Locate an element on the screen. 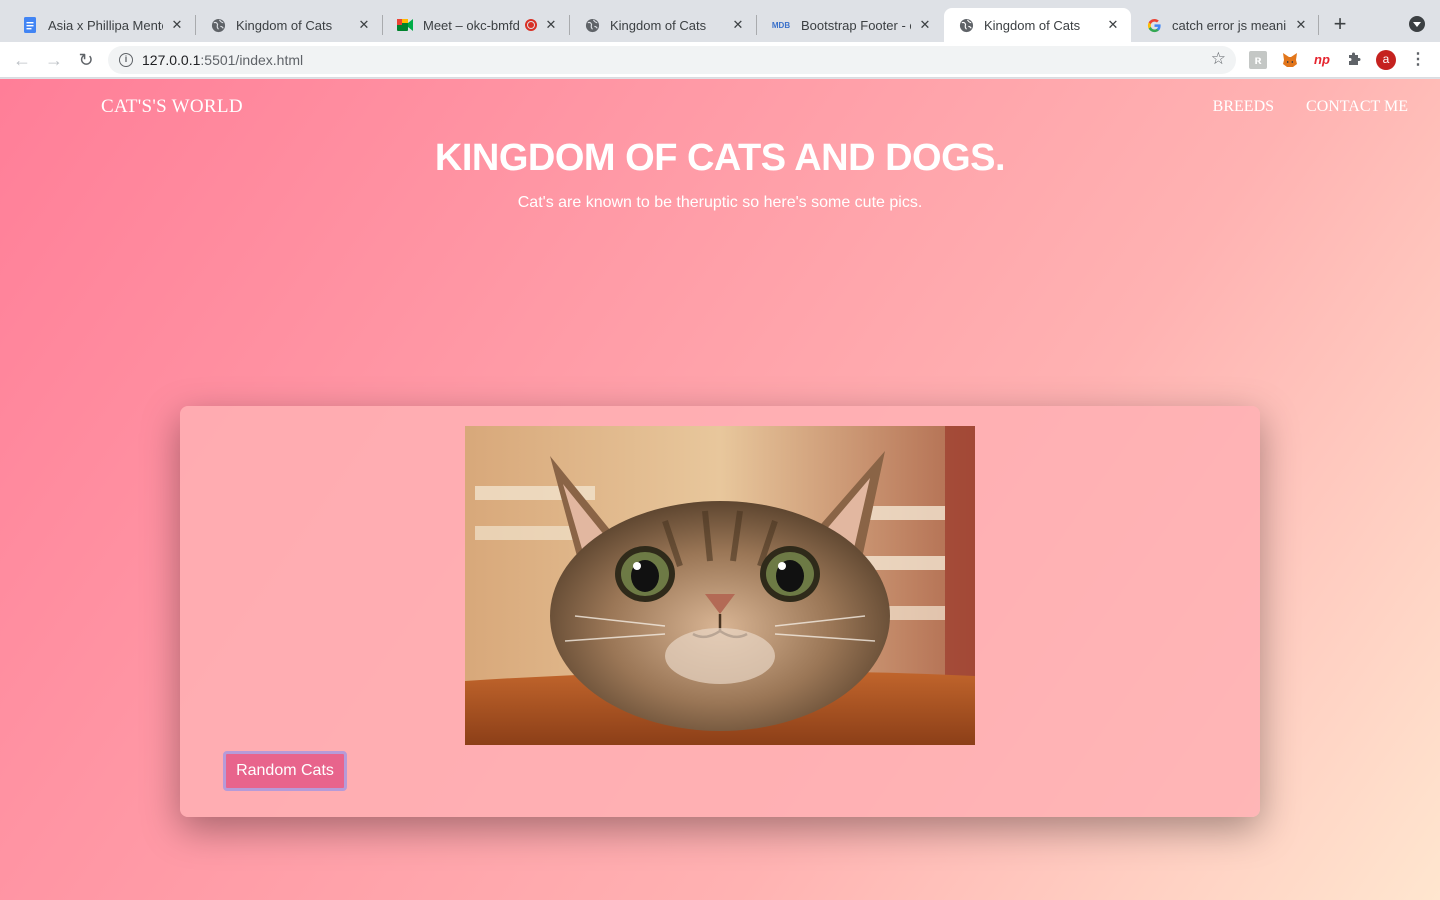 The width and height of the screenshot is (1440, 900). puzzle-piece-extensions-icon is located at coordinates (1354, 60).